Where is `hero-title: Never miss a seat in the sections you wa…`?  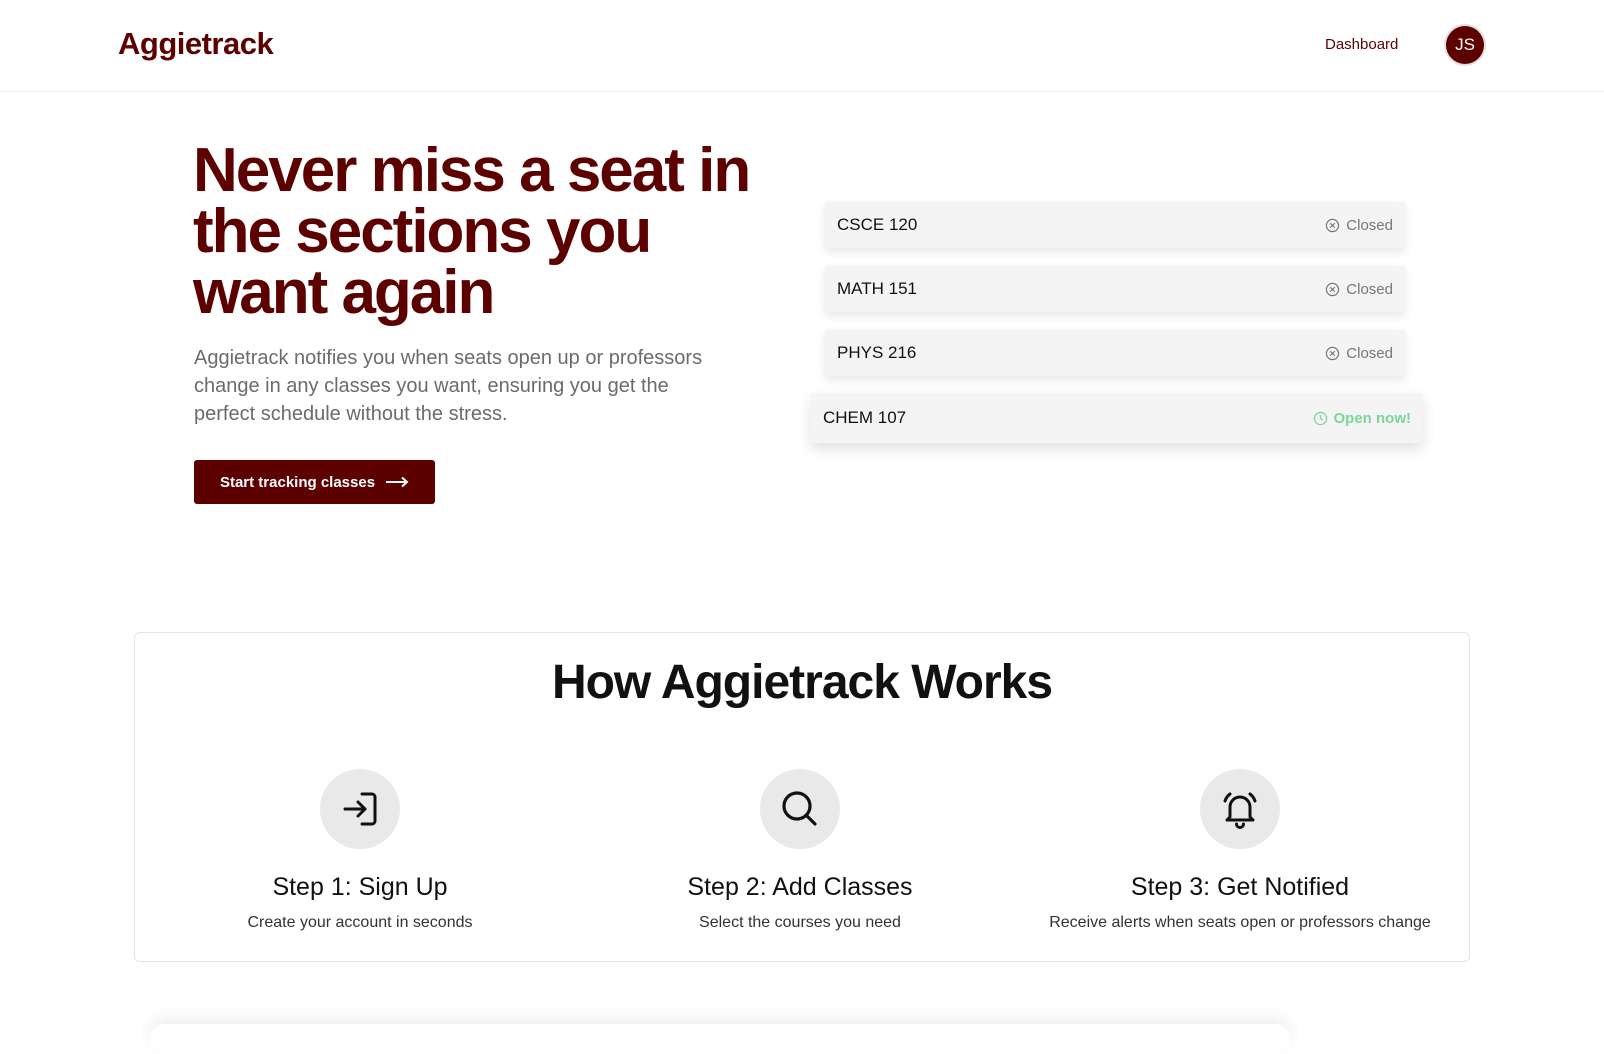 hero-title: Never miss a seat in the sections you wa… is located at coordinates (472, 231).